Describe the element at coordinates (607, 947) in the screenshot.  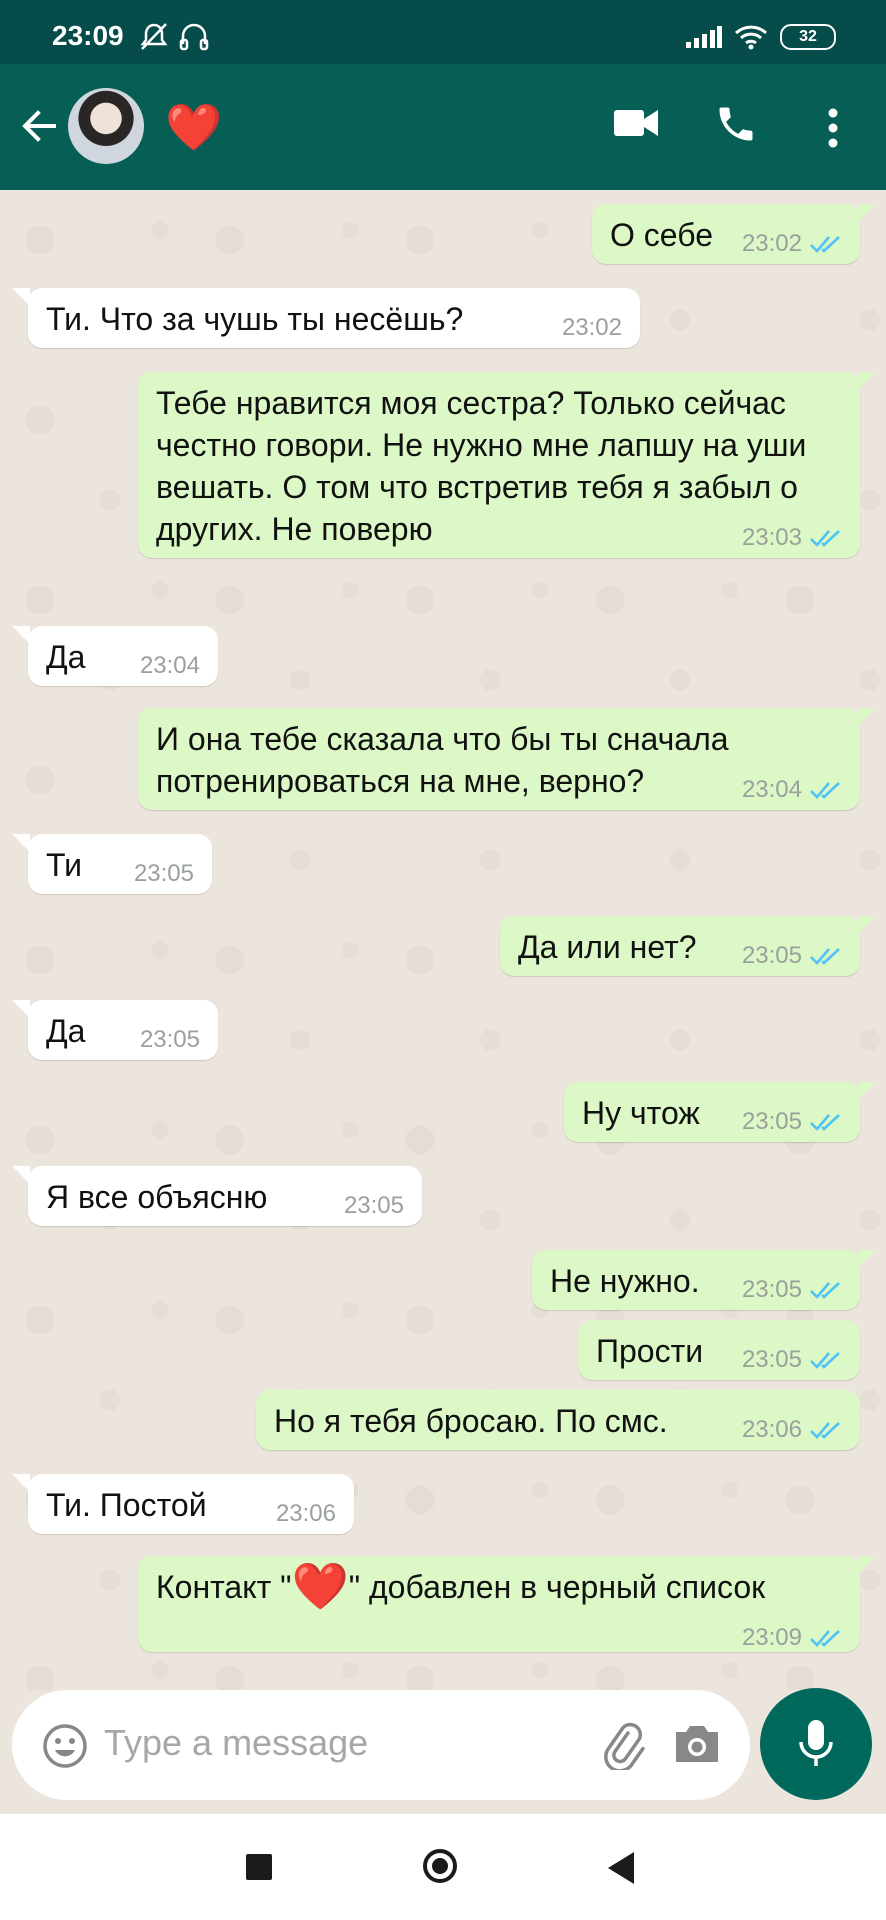
I see `message-text: Да или нет?` at that location.